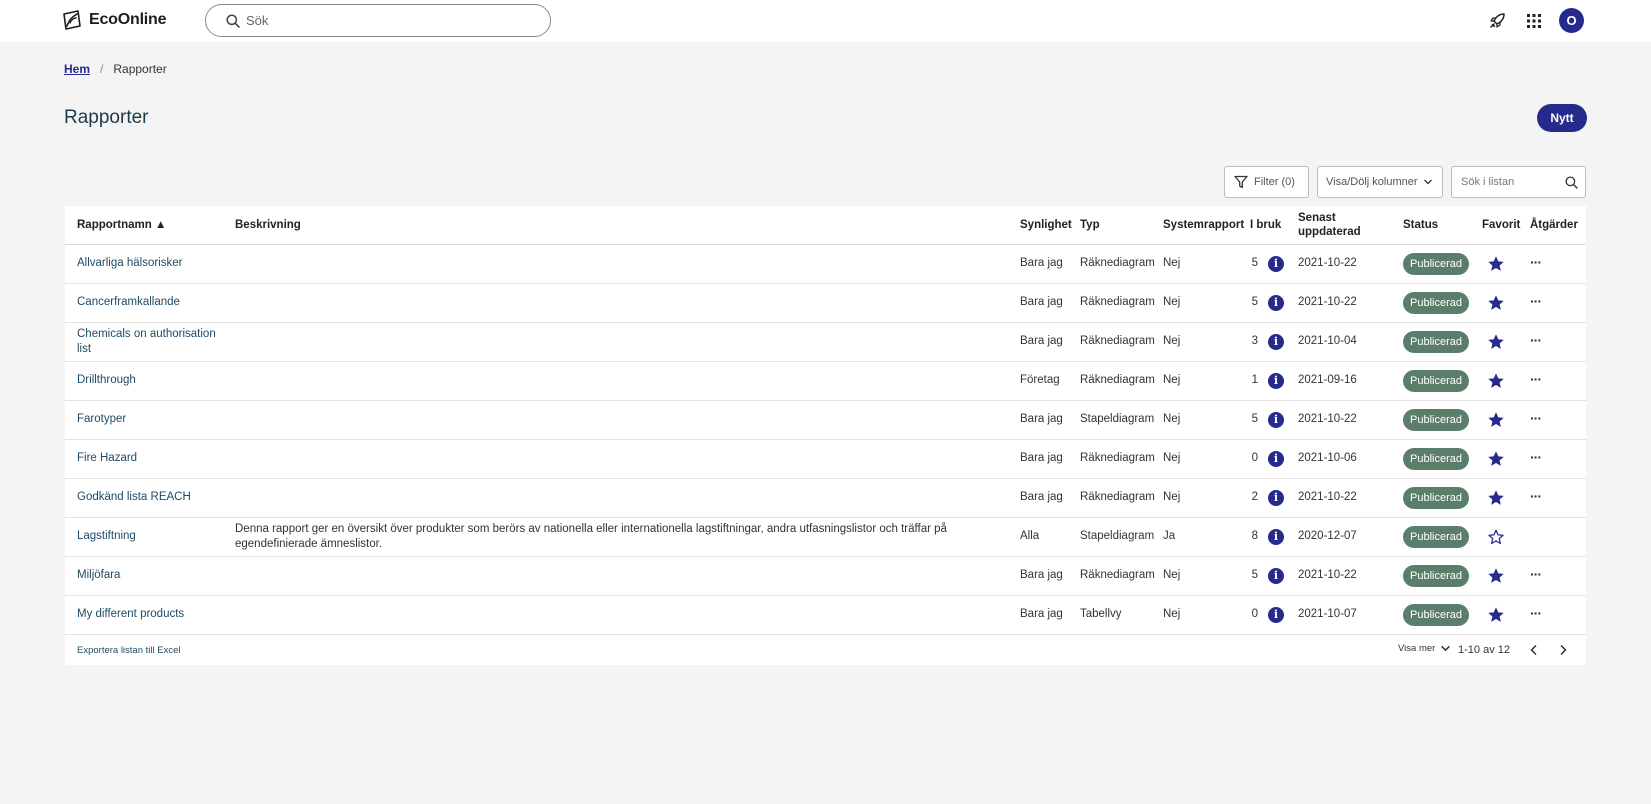 The height and width of the screenshot is (804, 1651). What do you see at coordinates (1338, 225) in the screenshot?
I see `column-header-updated: Senast uppdaterad` at bounding box center [1338, 225].